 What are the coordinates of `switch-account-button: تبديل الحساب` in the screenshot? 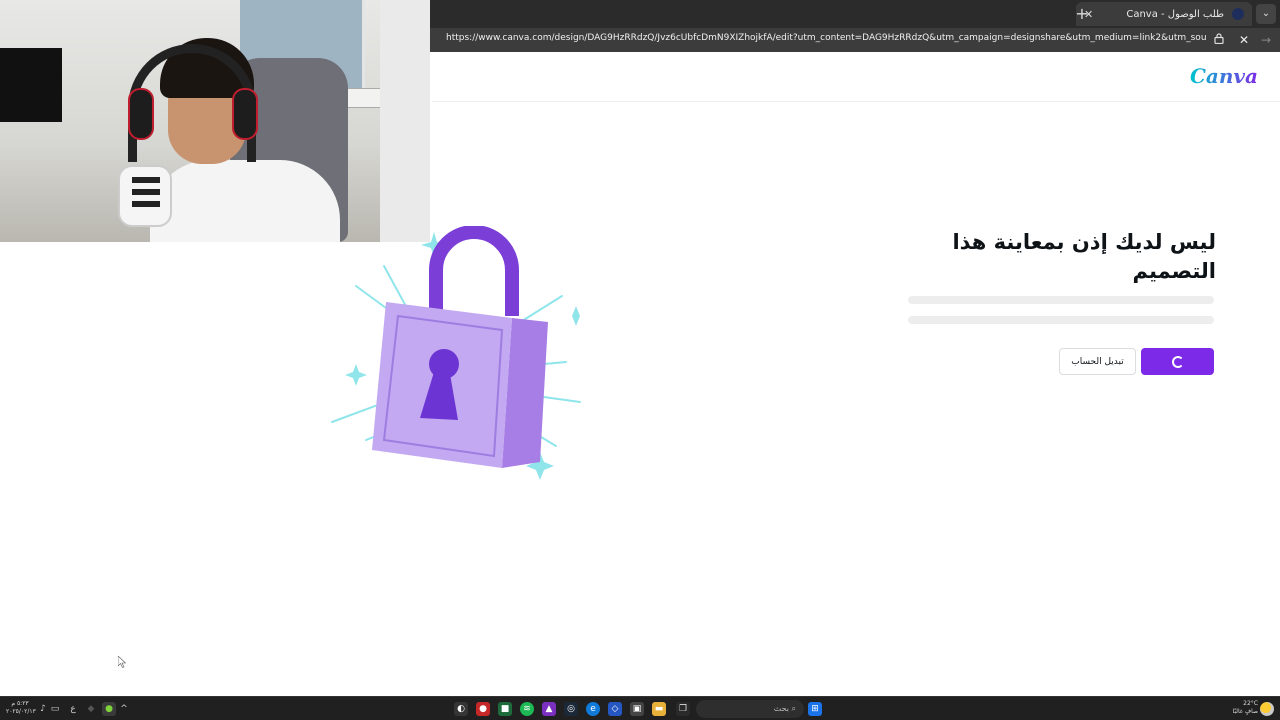 It's located at (1097, 361).